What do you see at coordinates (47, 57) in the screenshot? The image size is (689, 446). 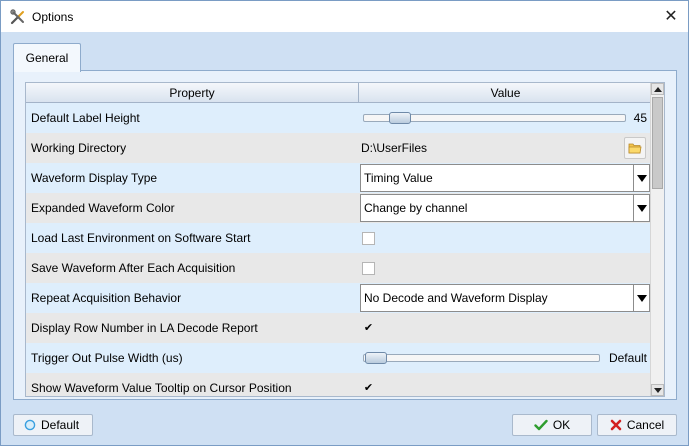 I see `tab-general: General` at bounding box center [47, 57].